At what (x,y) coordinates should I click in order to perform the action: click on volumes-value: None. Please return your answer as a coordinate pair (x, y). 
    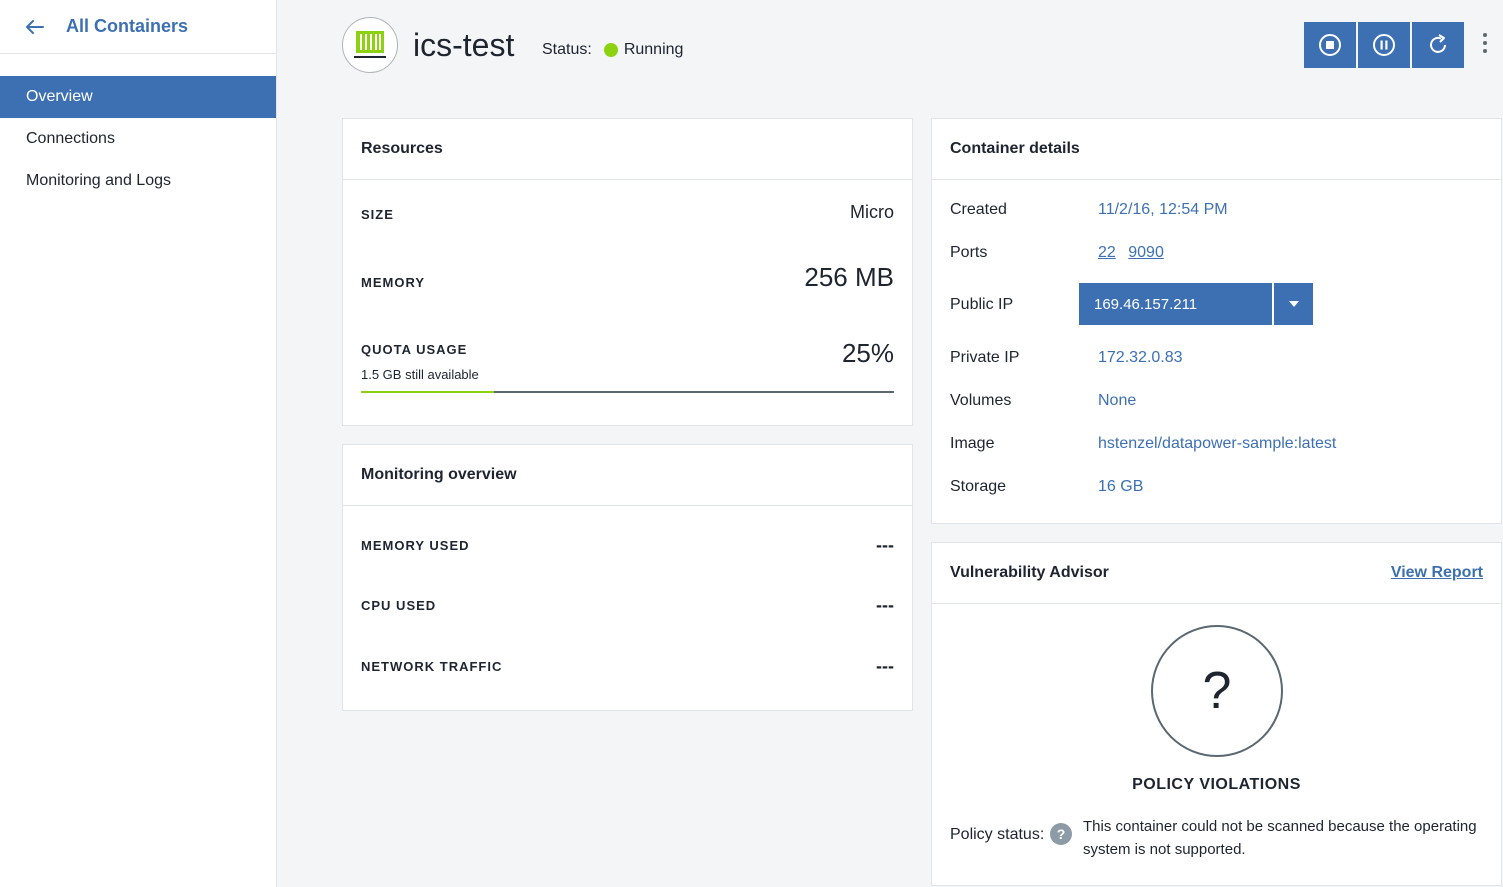
    Looking at the image, I should click on (1117, 400).